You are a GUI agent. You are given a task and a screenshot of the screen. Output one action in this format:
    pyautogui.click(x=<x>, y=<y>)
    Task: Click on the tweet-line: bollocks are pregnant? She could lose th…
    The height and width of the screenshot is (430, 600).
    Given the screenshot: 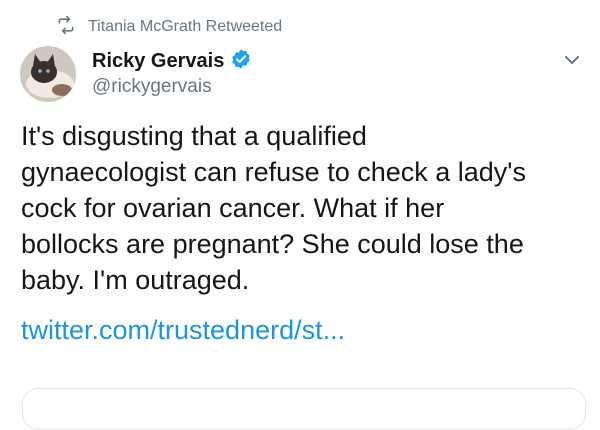 What is the action you would take?
    pyautogui.click(x=272, y=244)
    